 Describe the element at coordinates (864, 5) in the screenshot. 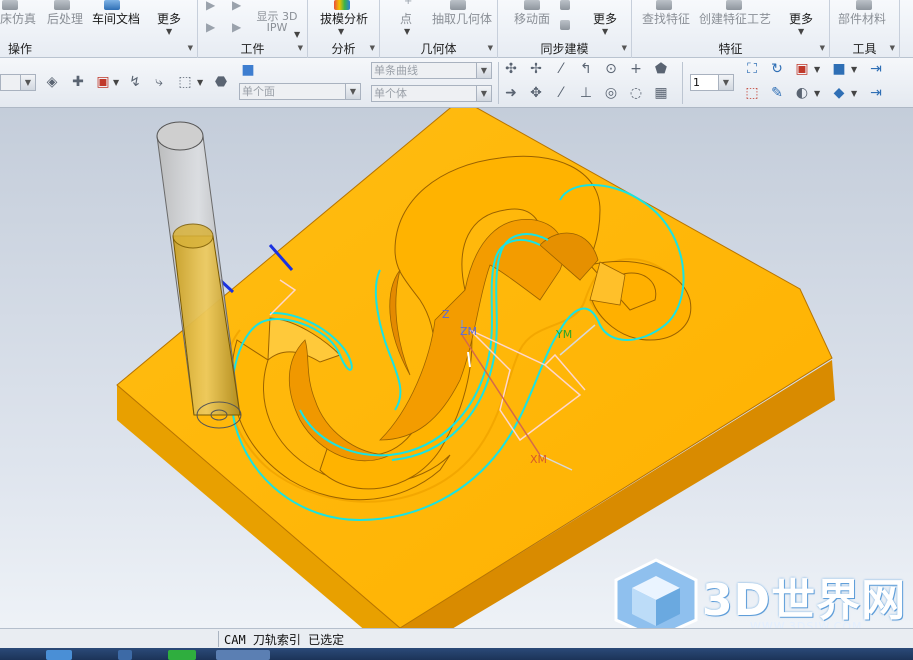

I see `part-material-icon` at that location.